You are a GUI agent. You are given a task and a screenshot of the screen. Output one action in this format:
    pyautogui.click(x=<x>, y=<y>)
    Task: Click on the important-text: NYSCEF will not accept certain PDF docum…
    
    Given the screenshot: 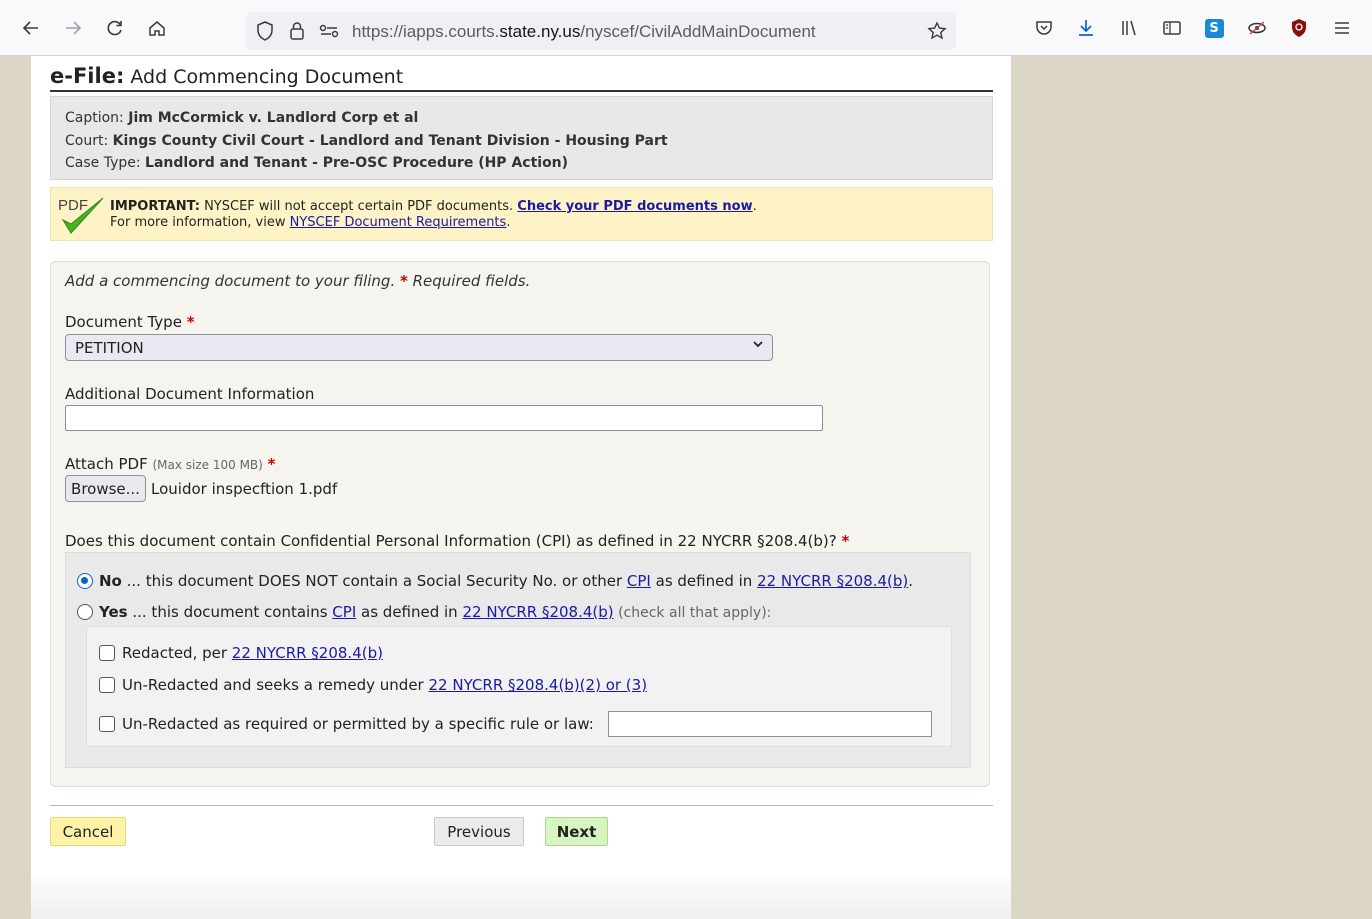 What is the action you would take?
    pyautogui.click(x=358, y=206)
    